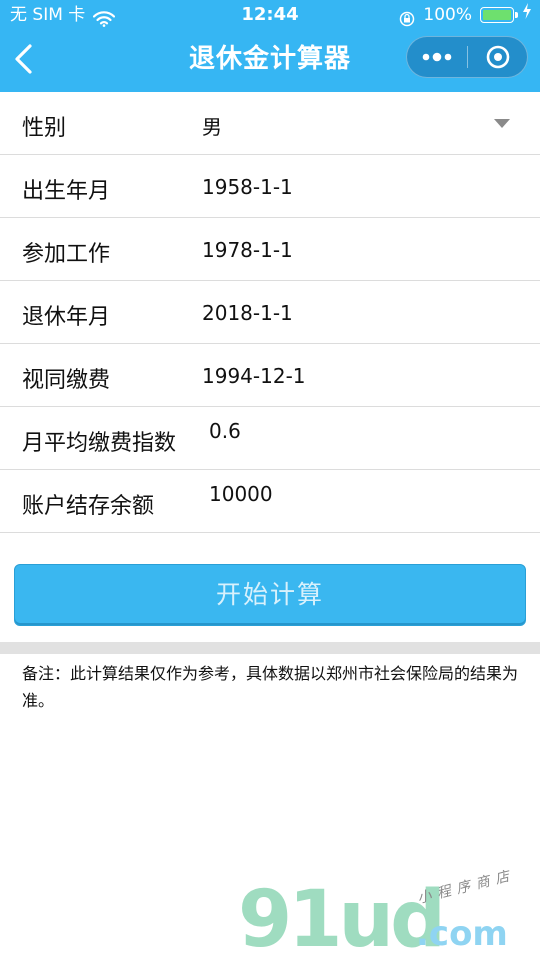 Image resolution: width=540 pixels, height=965 pixels. What do you see at coordinates (447, 15) in the screenshot?
I see `battery-percent: 100%` at bounding box center [447, 15].